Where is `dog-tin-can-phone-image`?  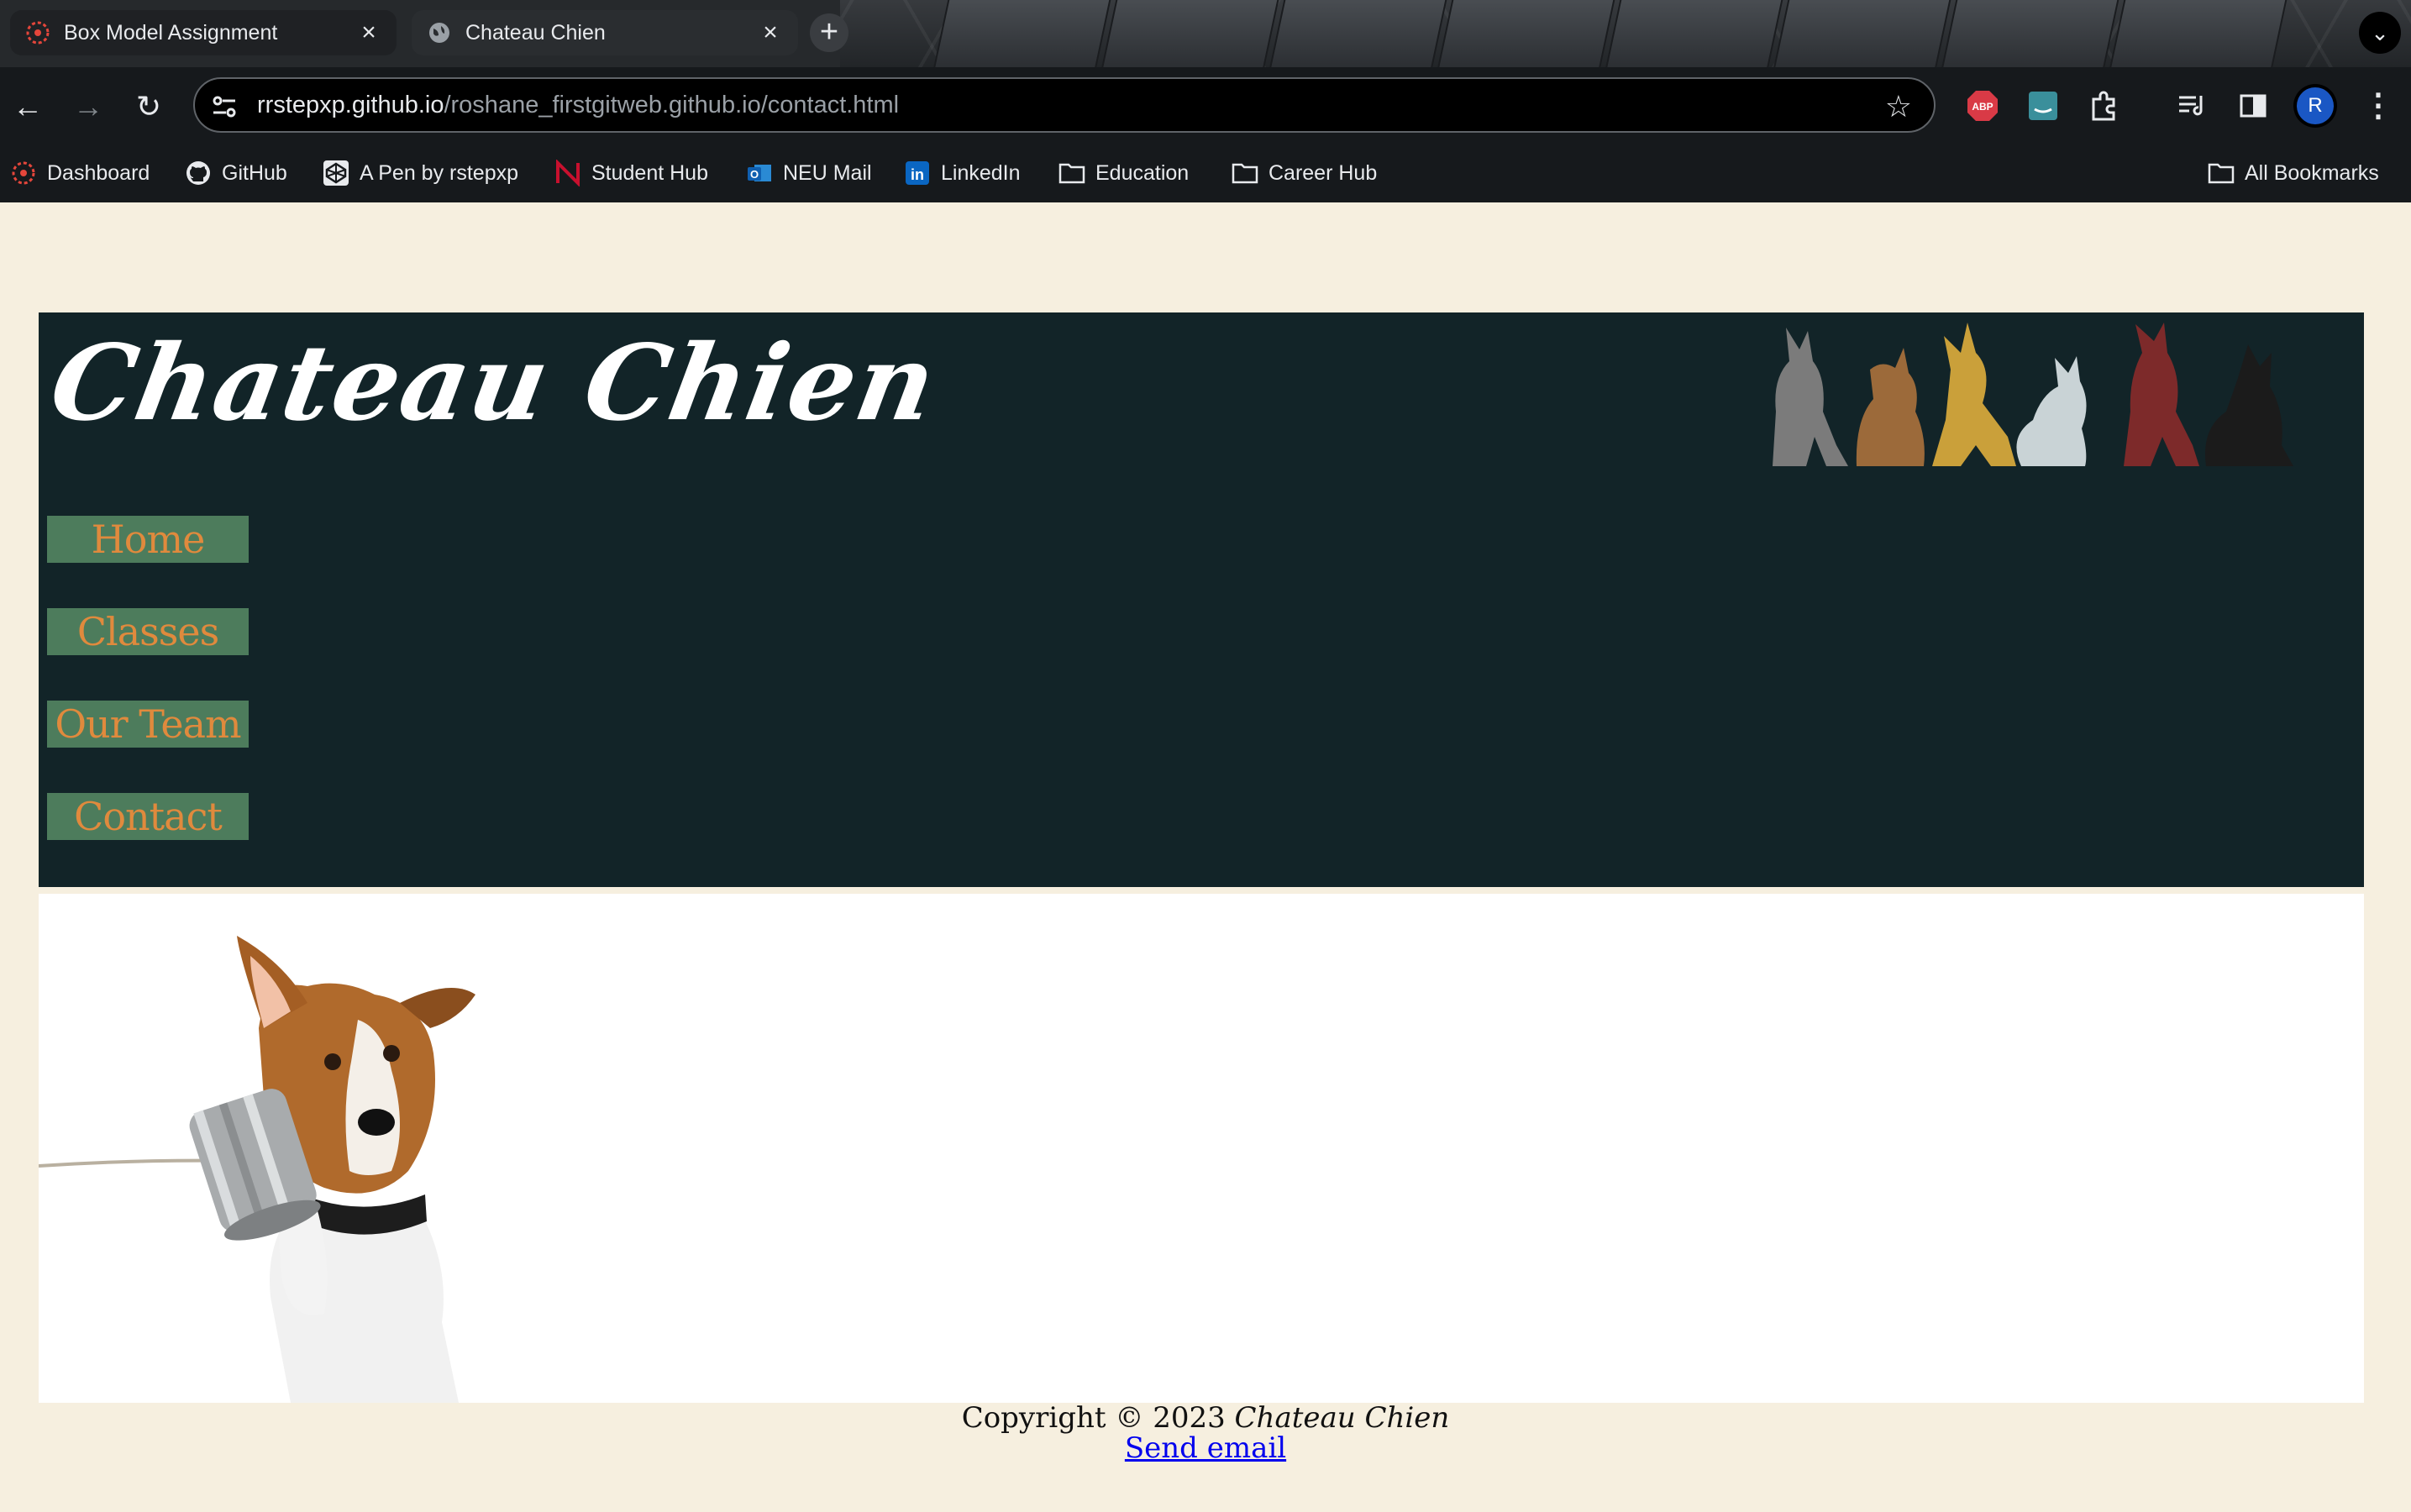
dog-tin-can-phone-image is located at coordinates (257, 1169).